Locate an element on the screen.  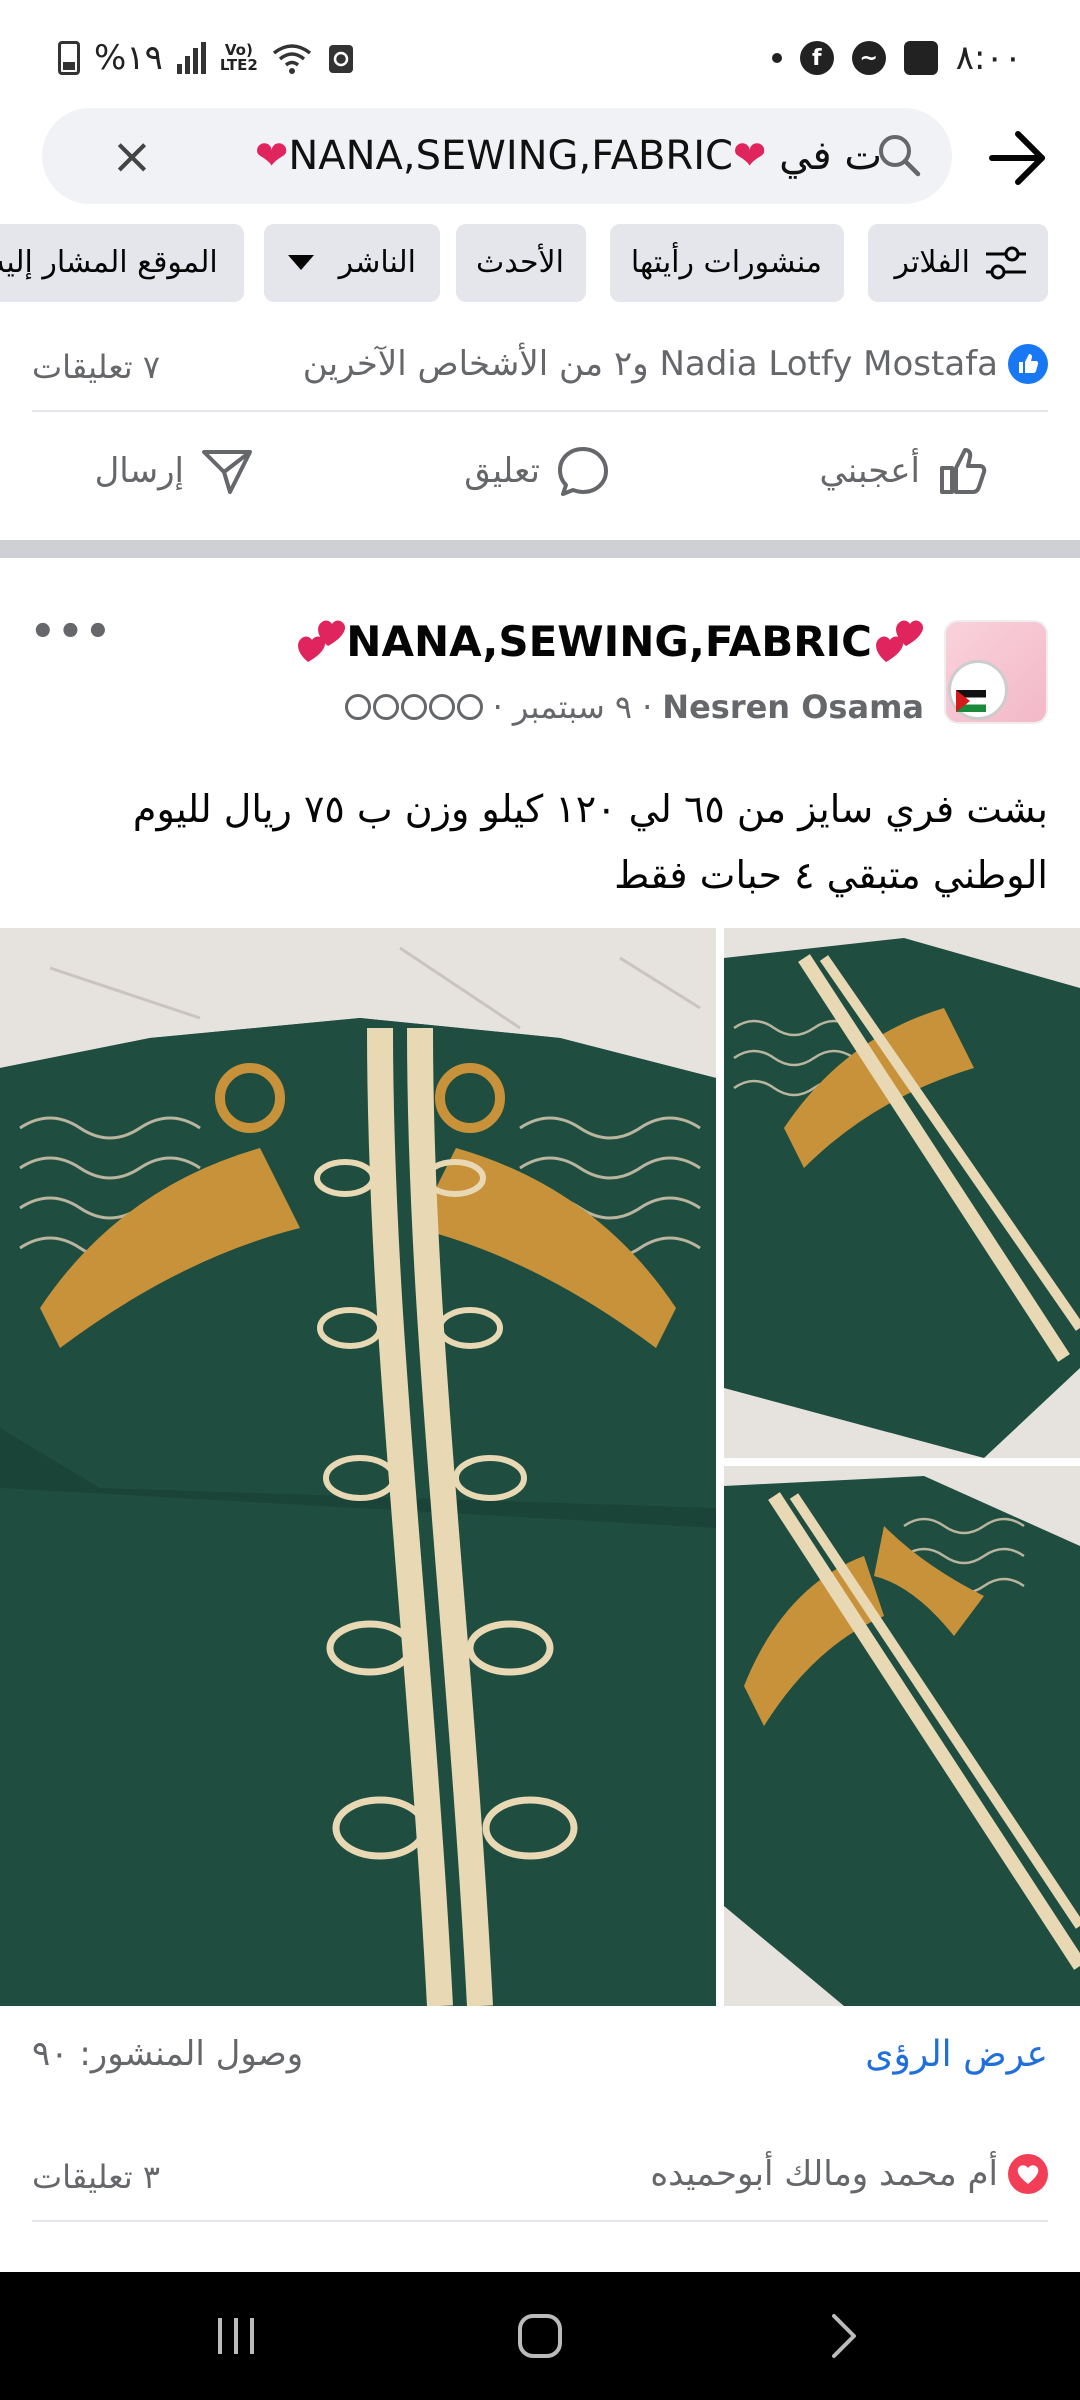
search-row: × ت في ❤NANA,SEWING,FABRIC❤ is located at coordinates (540, 158).